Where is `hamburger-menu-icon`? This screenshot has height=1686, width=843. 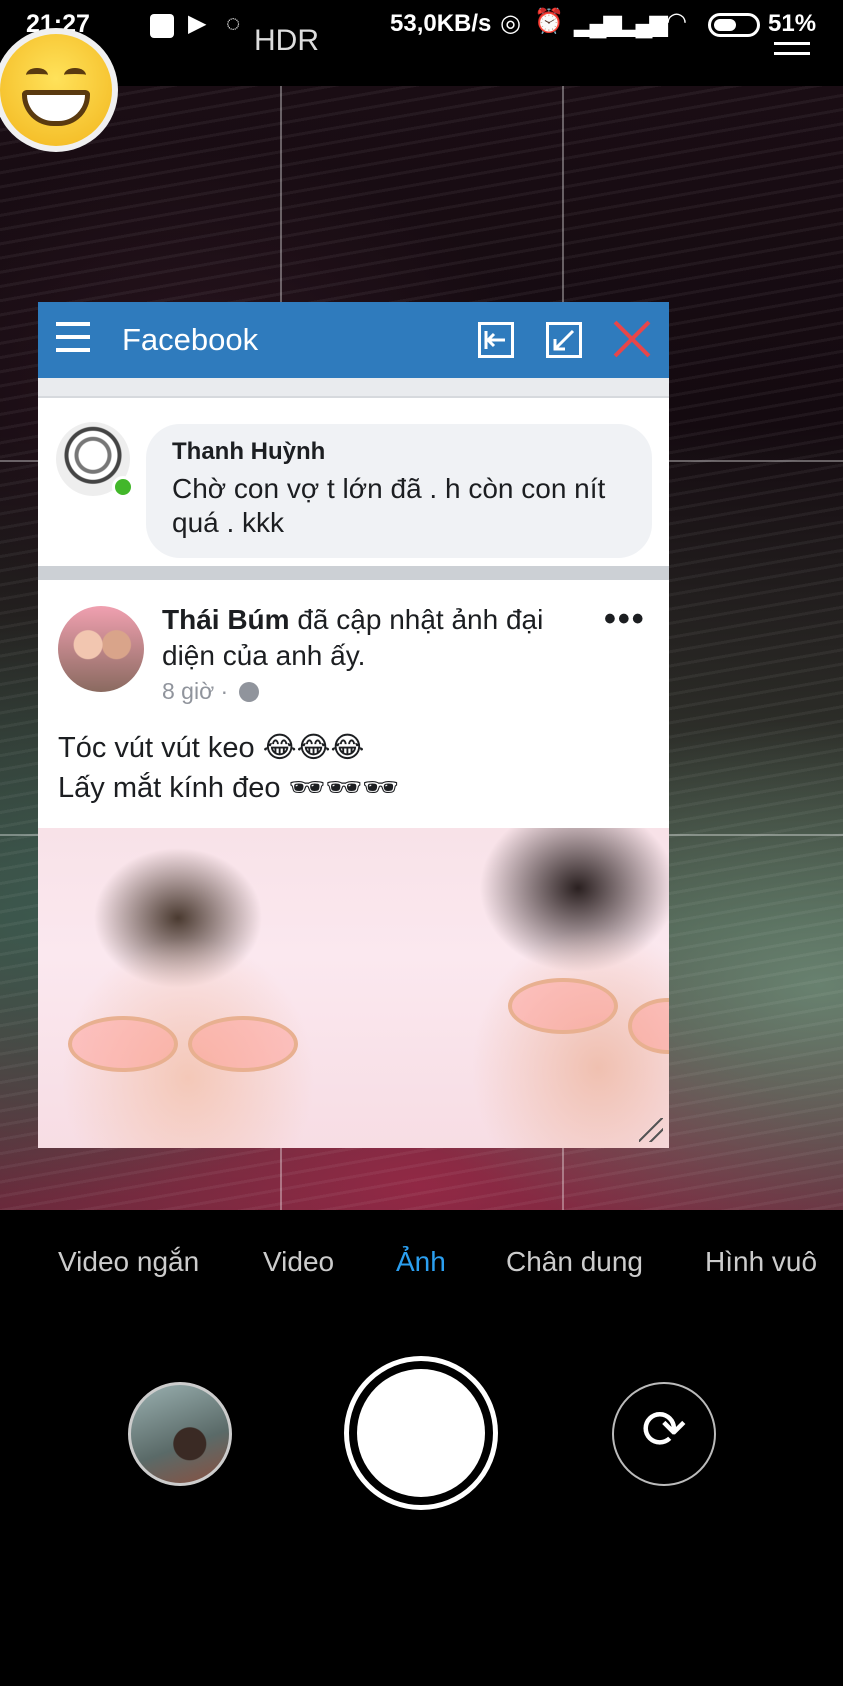
hamburger-menu-icon is located at coordinates (73, 341).